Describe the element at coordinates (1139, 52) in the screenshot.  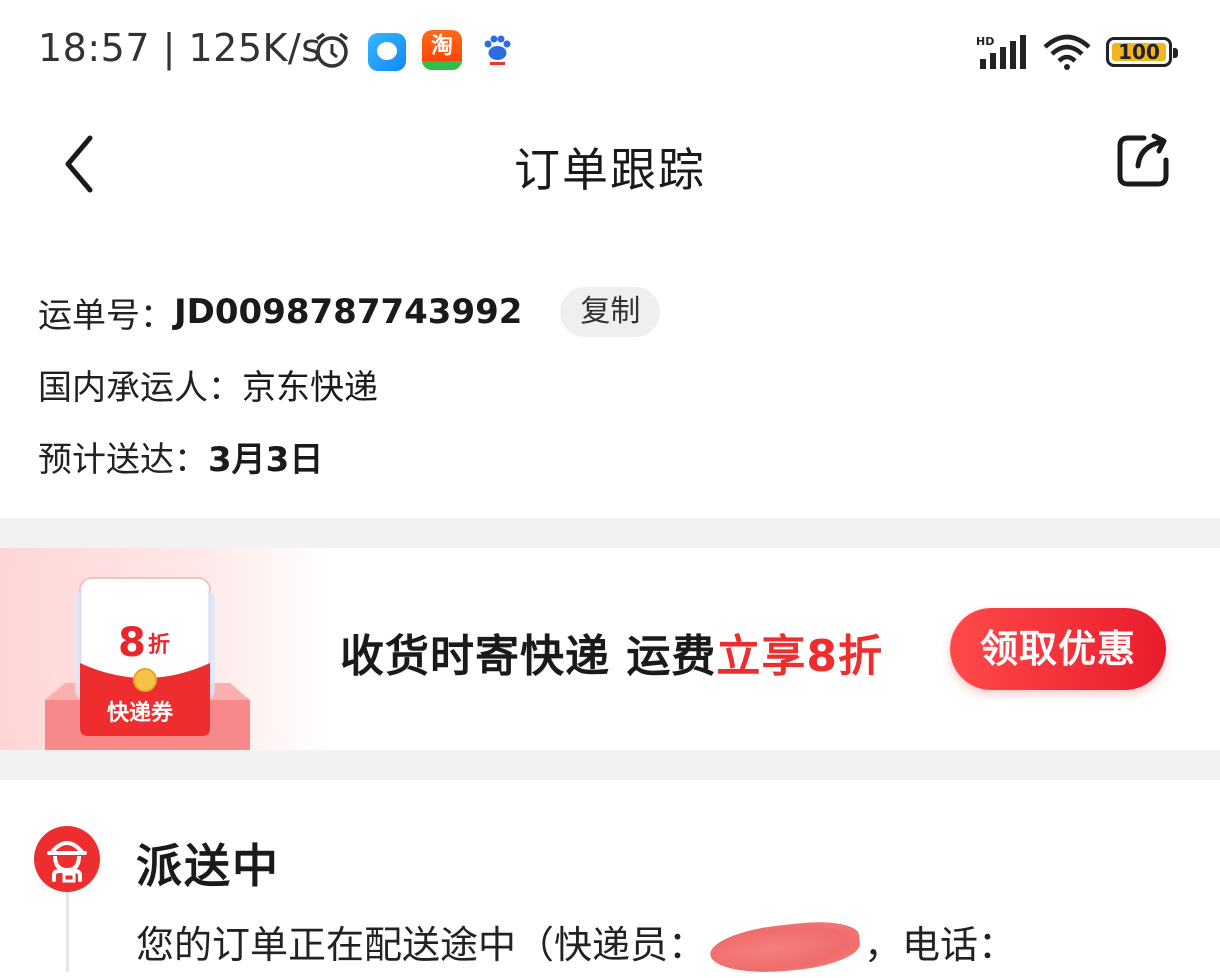
I see `battery-level: 100` at that location.